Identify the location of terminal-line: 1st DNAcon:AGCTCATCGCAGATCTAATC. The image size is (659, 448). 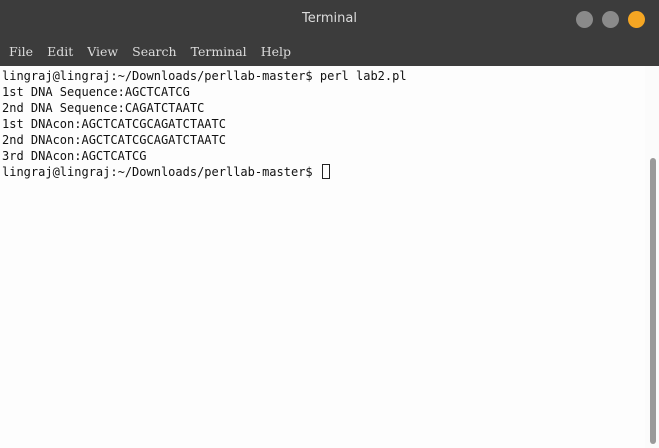
(114, 124).